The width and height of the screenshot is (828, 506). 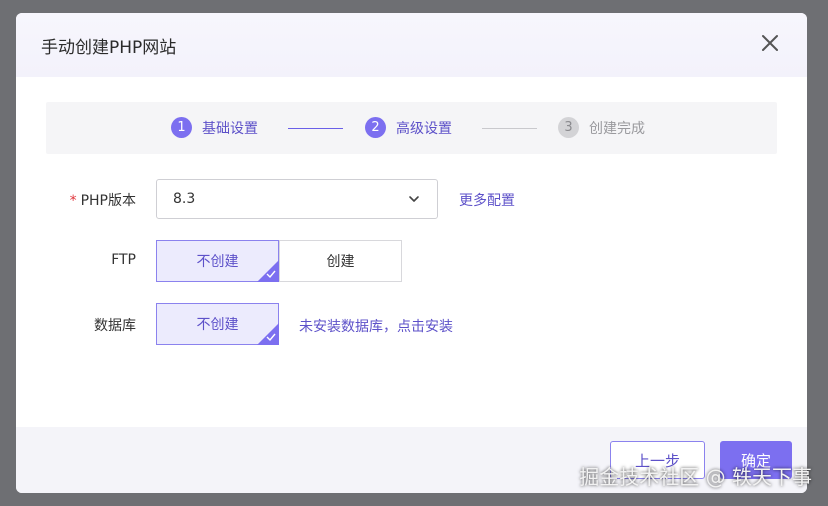 I want to click on database-label: 数据库, so click(x=115, y=326).